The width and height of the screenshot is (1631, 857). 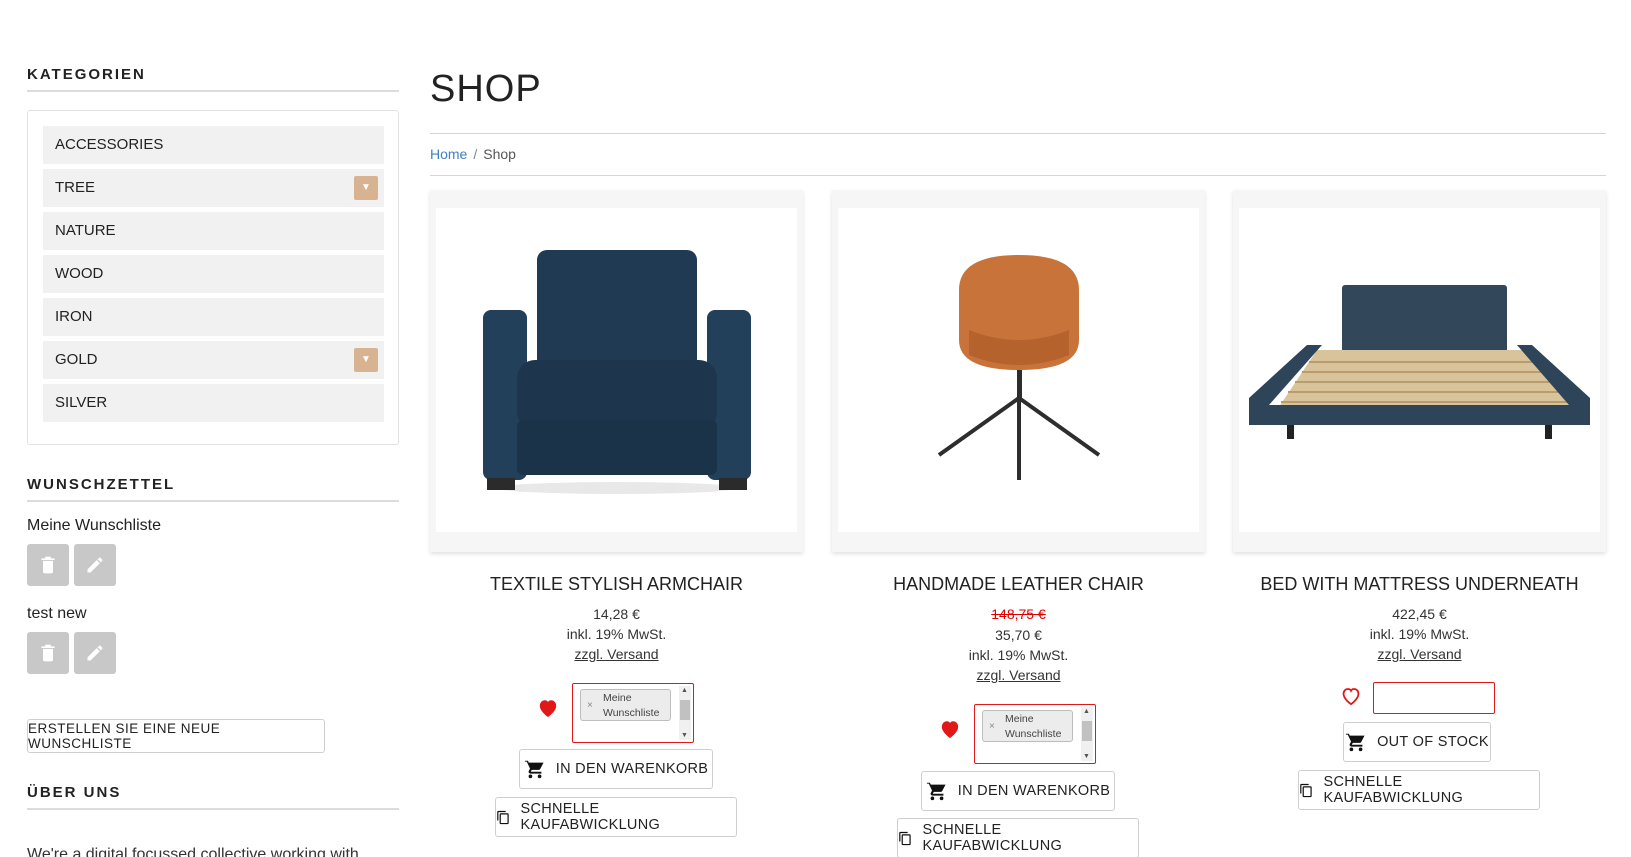 What do you see at coordinates (1419, 614) in the screenshot?
I see `product-price: 422,45 €` at bounding box center [1419, 614].